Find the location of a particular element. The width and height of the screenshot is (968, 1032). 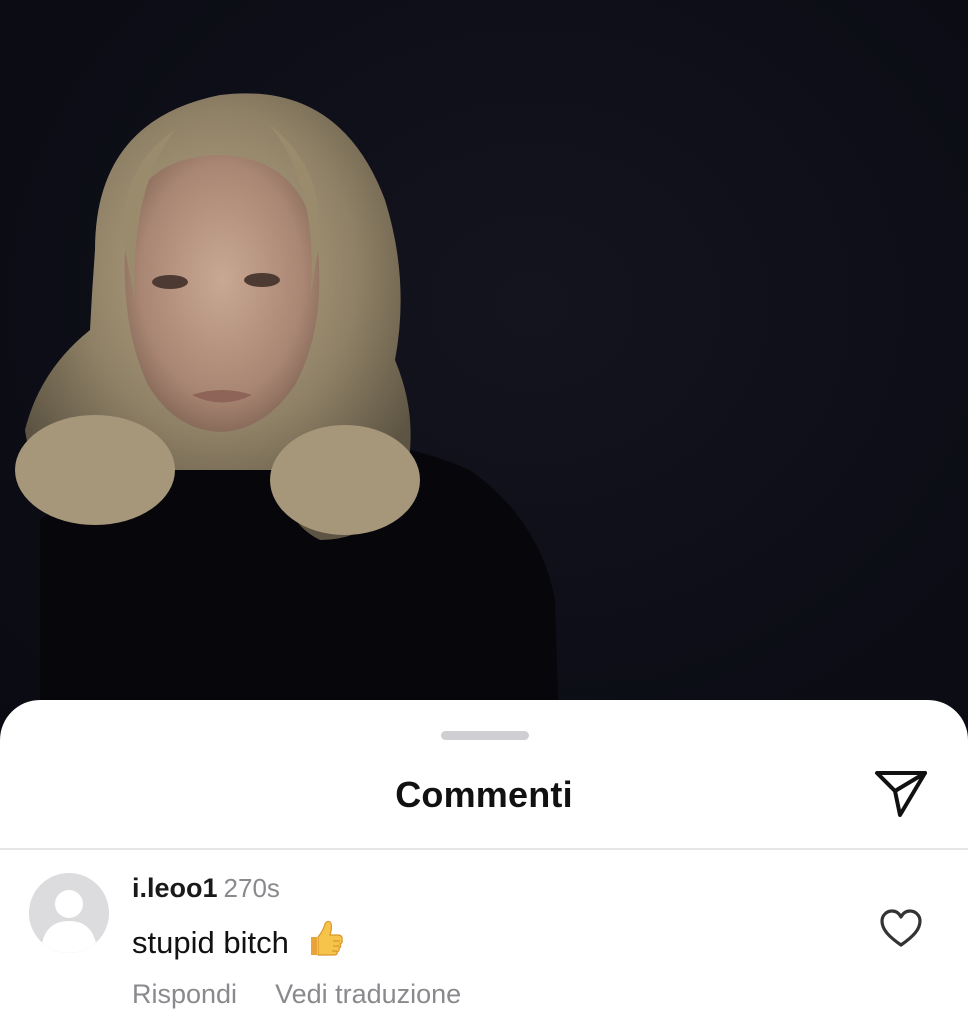

comment-actions: Rispondi Vedi traduzione is located at coordinates (296, 994).